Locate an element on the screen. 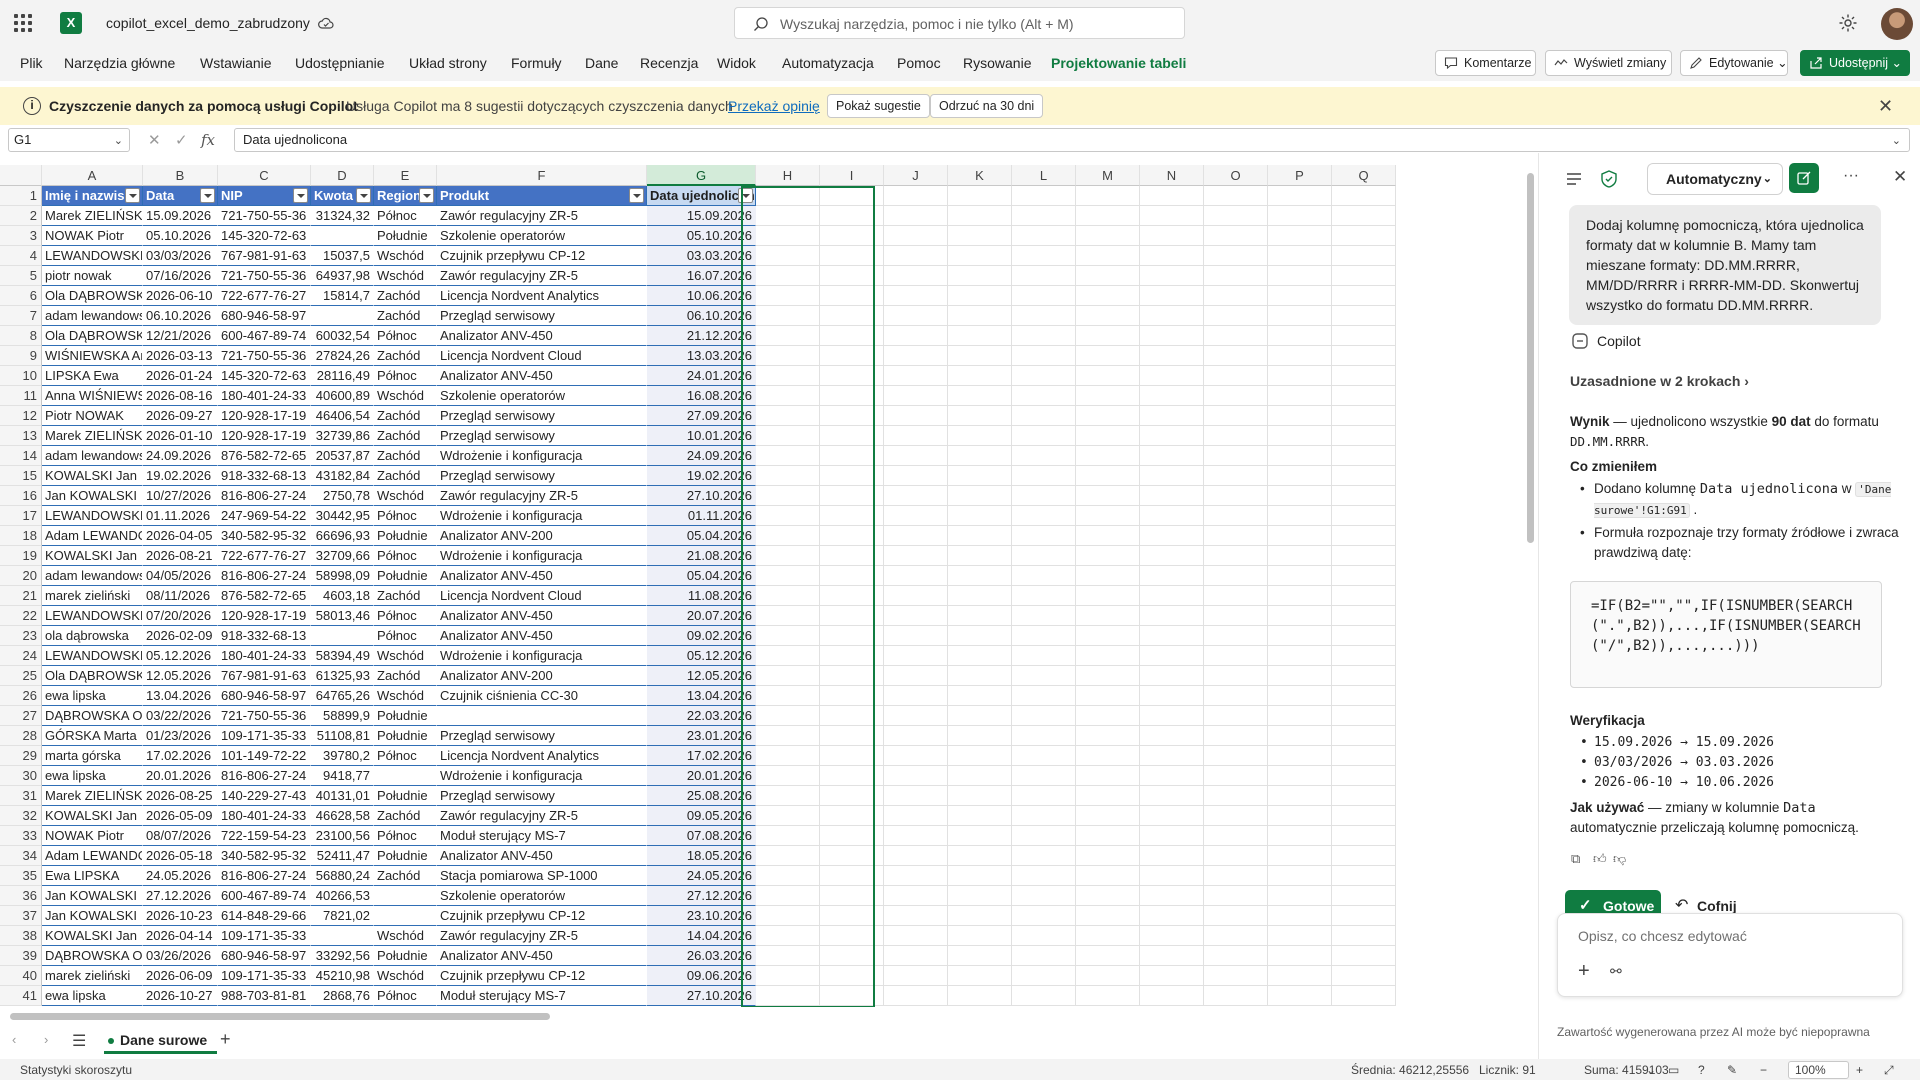 The image size is (1920, 1080). cell-o10 is located at coordinates (1236, 376).